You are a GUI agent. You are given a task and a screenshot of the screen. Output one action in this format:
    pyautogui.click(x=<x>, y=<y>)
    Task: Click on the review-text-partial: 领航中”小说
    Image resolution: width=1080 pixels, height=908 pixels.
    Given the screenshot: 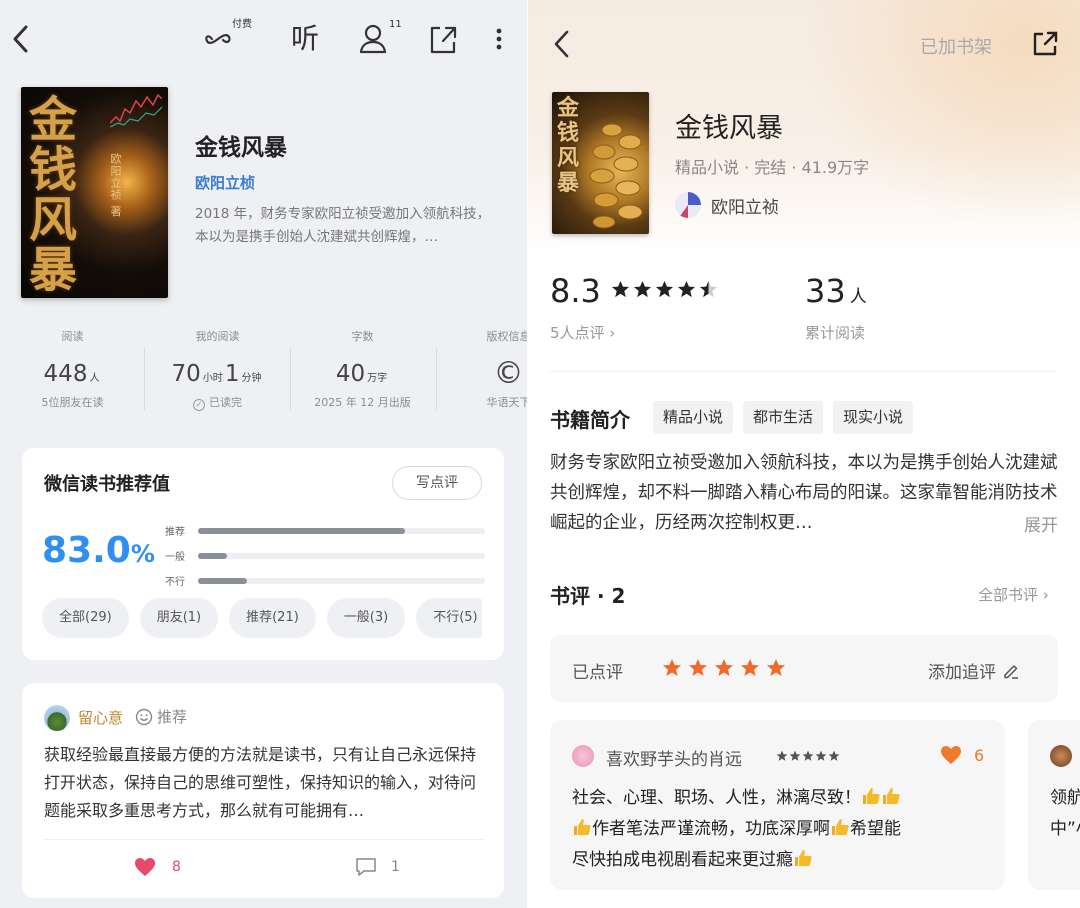 What is the action you would take?
    pyautogui.click(x=1065, y=813)
    